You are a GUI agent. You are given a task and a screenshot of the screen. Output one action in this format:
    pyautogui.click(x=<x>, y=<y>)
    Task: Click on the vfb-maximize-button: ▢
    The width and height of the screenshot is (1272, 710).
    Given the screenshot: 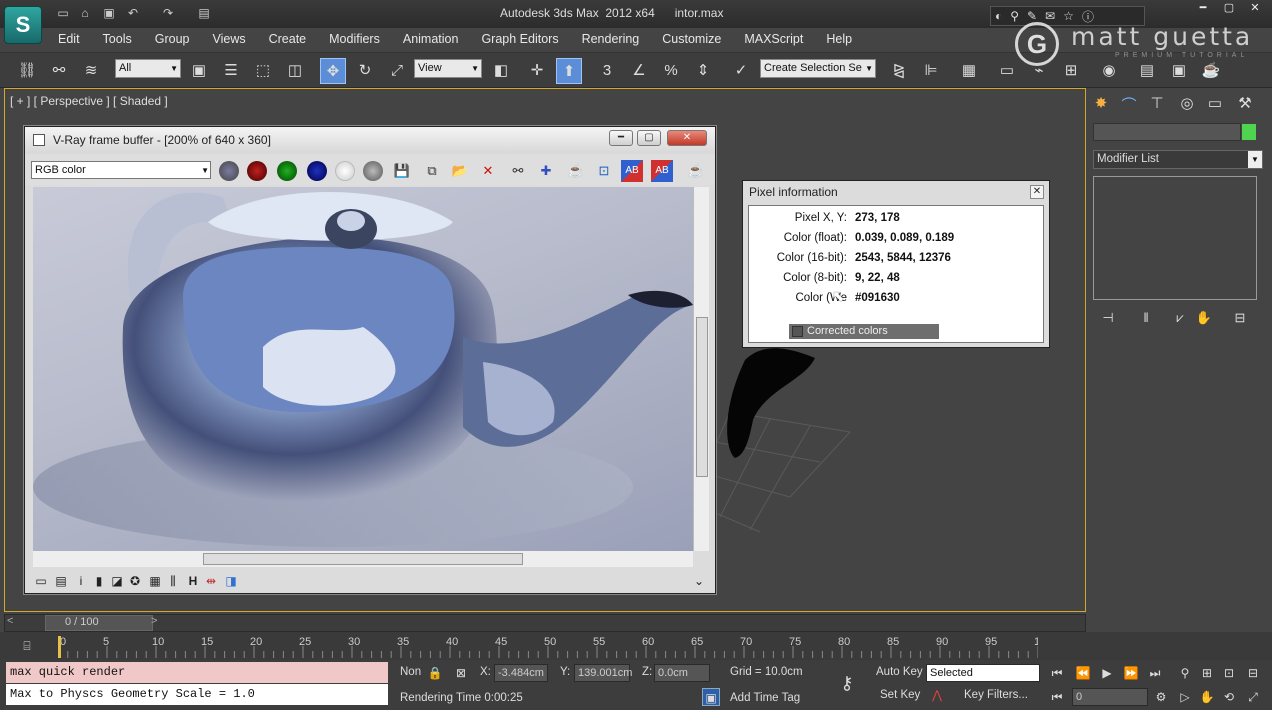 What is the action you would take?
    pyautogui.click(x=649, y=138)
    